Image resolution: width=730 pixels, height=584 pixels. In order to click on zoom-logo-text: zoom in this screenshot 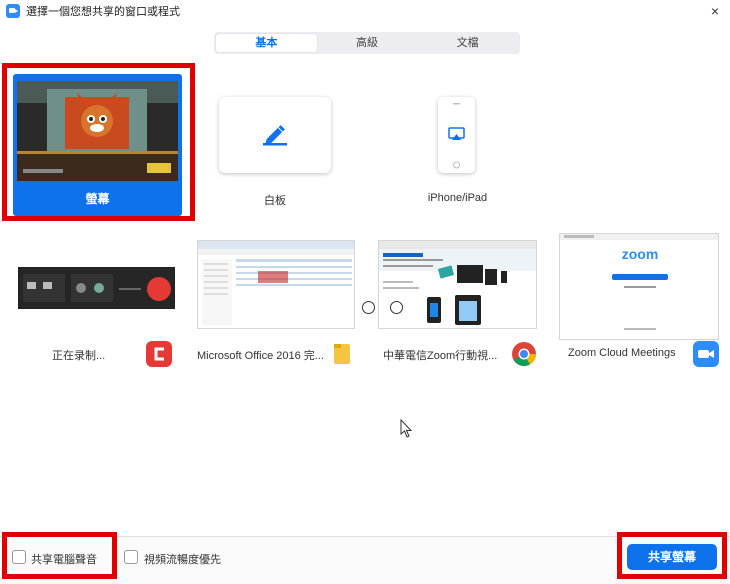, I will do `click(640, 254)`.